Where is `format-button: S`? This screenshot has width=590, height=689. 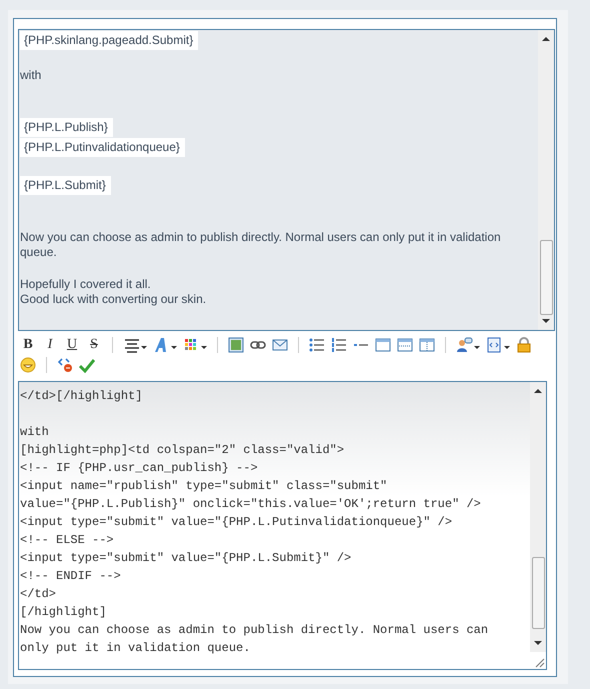 format-button: S is located at coordinates (94, 345).